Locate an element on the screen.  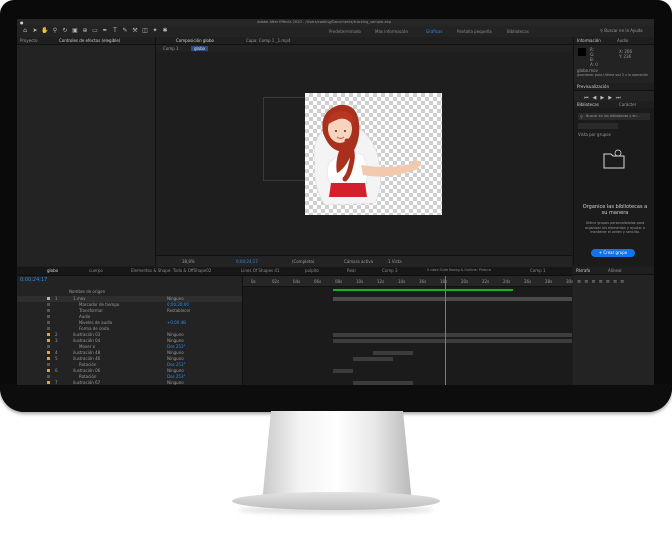
tab-elementos: Elementos & Shape: Todo & OffShape02 is located at coordinates (171, 270).